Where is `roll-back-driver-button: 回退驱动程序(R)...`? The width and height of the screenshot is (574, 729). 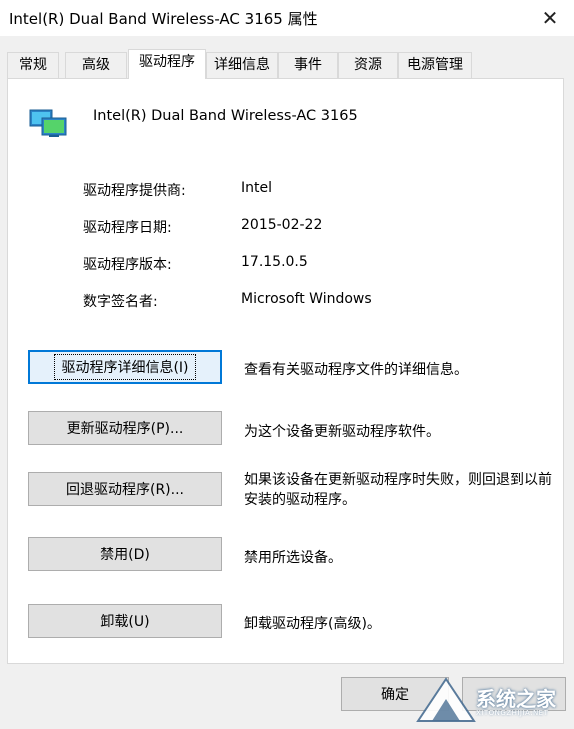 roll-back-driver-button: 回退驱动程序(R)... is located at coordinates (125, 489).